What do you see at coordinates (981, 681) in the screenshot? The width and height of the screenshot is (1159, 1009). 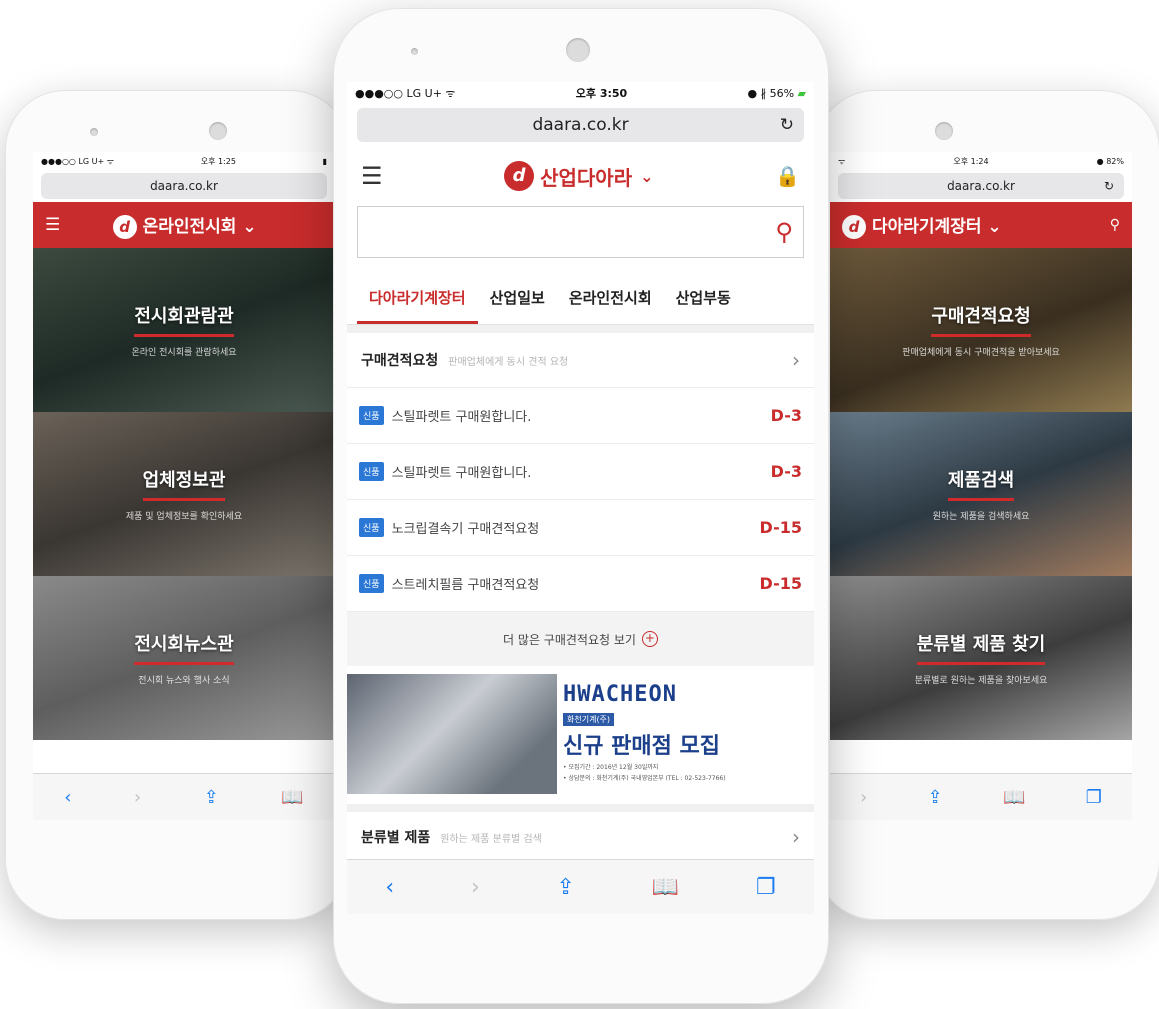 I see `tile-subtitle: 분류별로 원하는 제품을 찾아보세요` at bounding box center [981, 681].